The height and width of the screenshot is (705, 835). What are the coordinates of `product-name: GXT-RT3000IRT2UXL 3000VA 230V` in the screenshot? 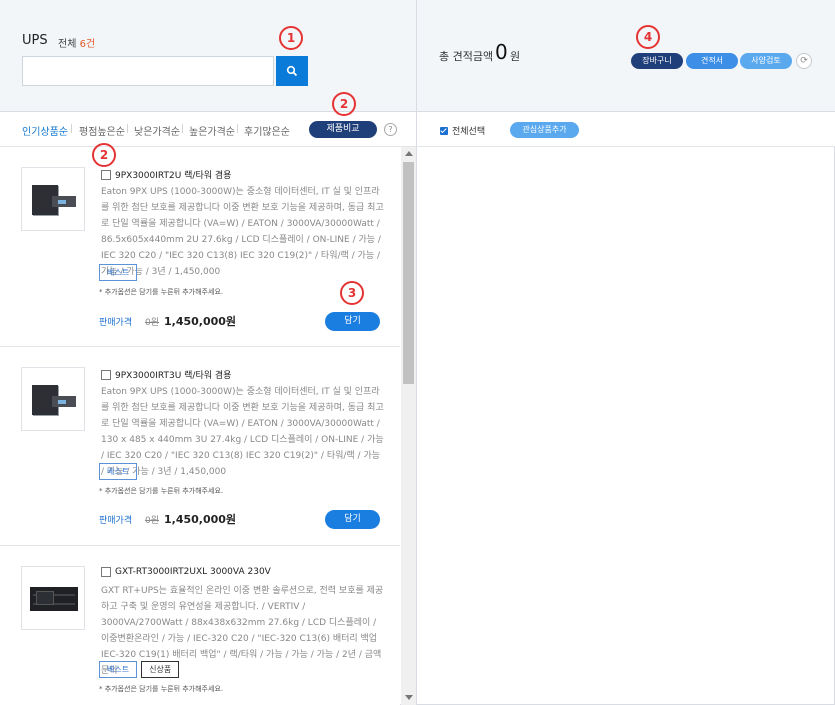 It's located at (186, 572).